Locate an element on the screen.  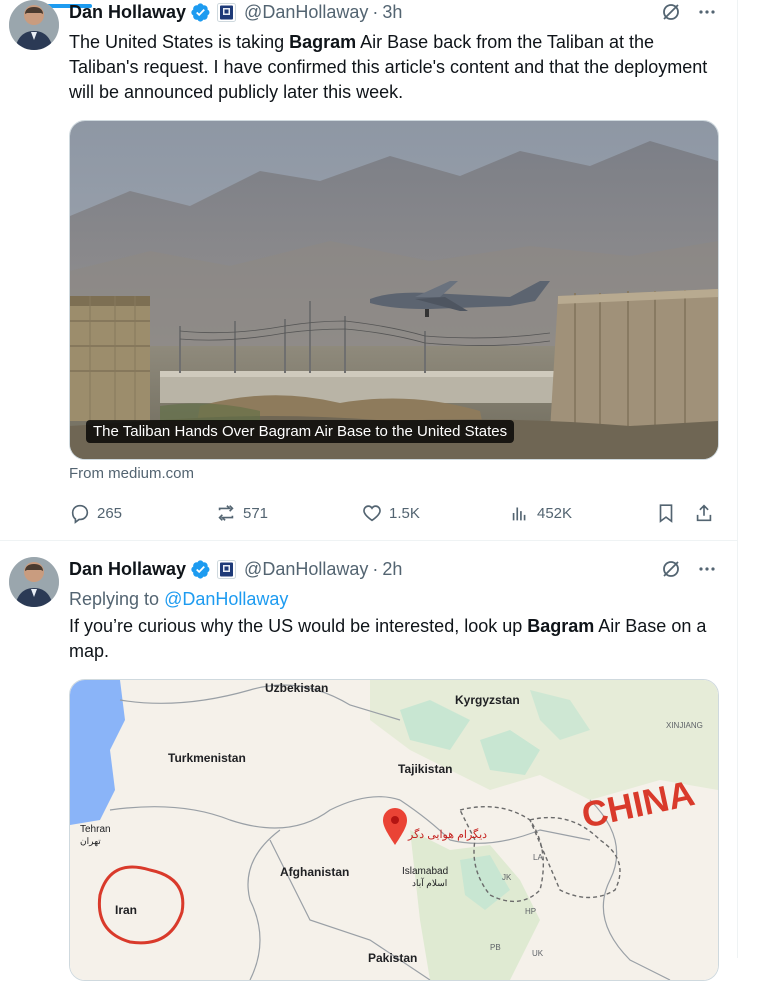
like-button: 1.5K is located at coordinates (390, 513).